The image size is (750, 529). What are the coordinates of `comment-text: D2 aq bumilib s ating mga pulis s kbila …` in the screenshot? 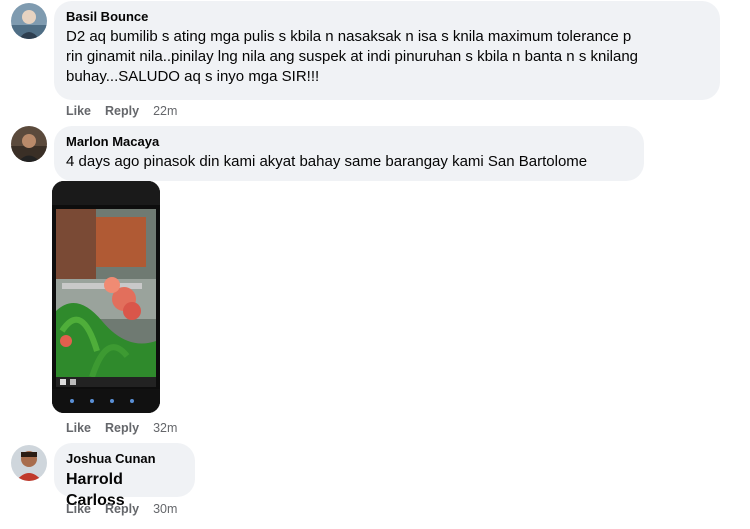 It's located at (387, 57).